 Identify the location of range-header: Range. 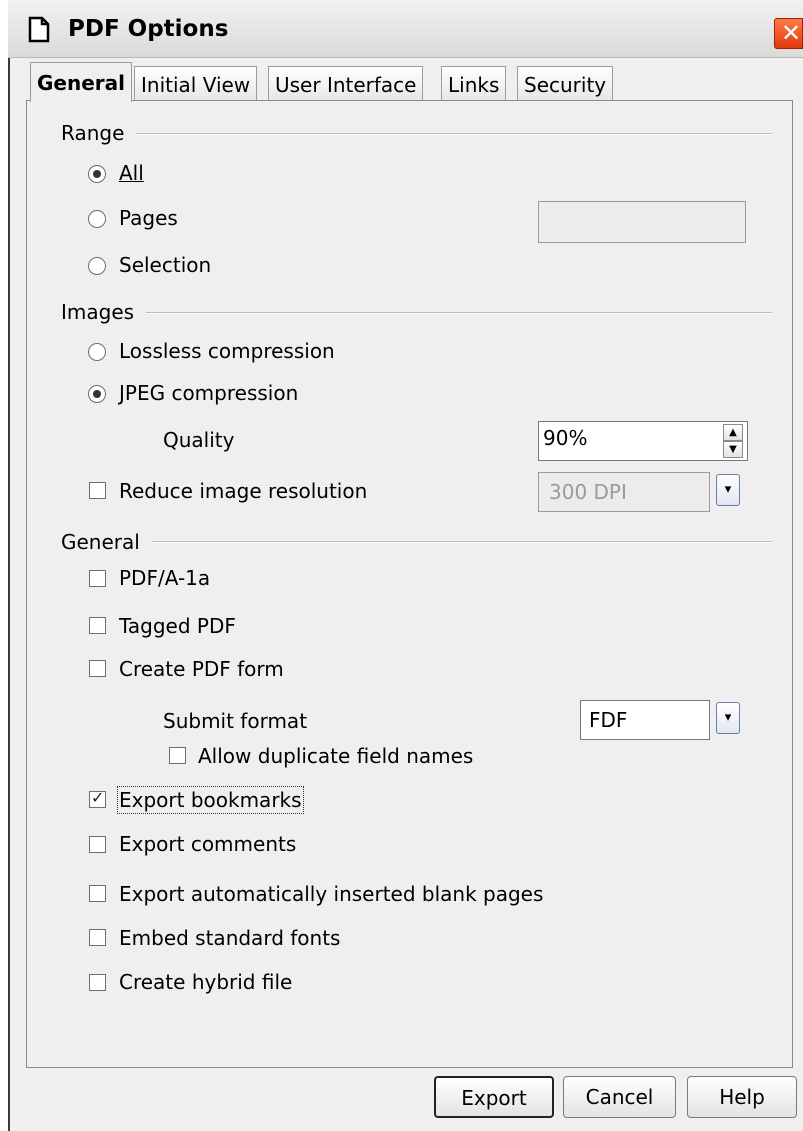
(93, 133).